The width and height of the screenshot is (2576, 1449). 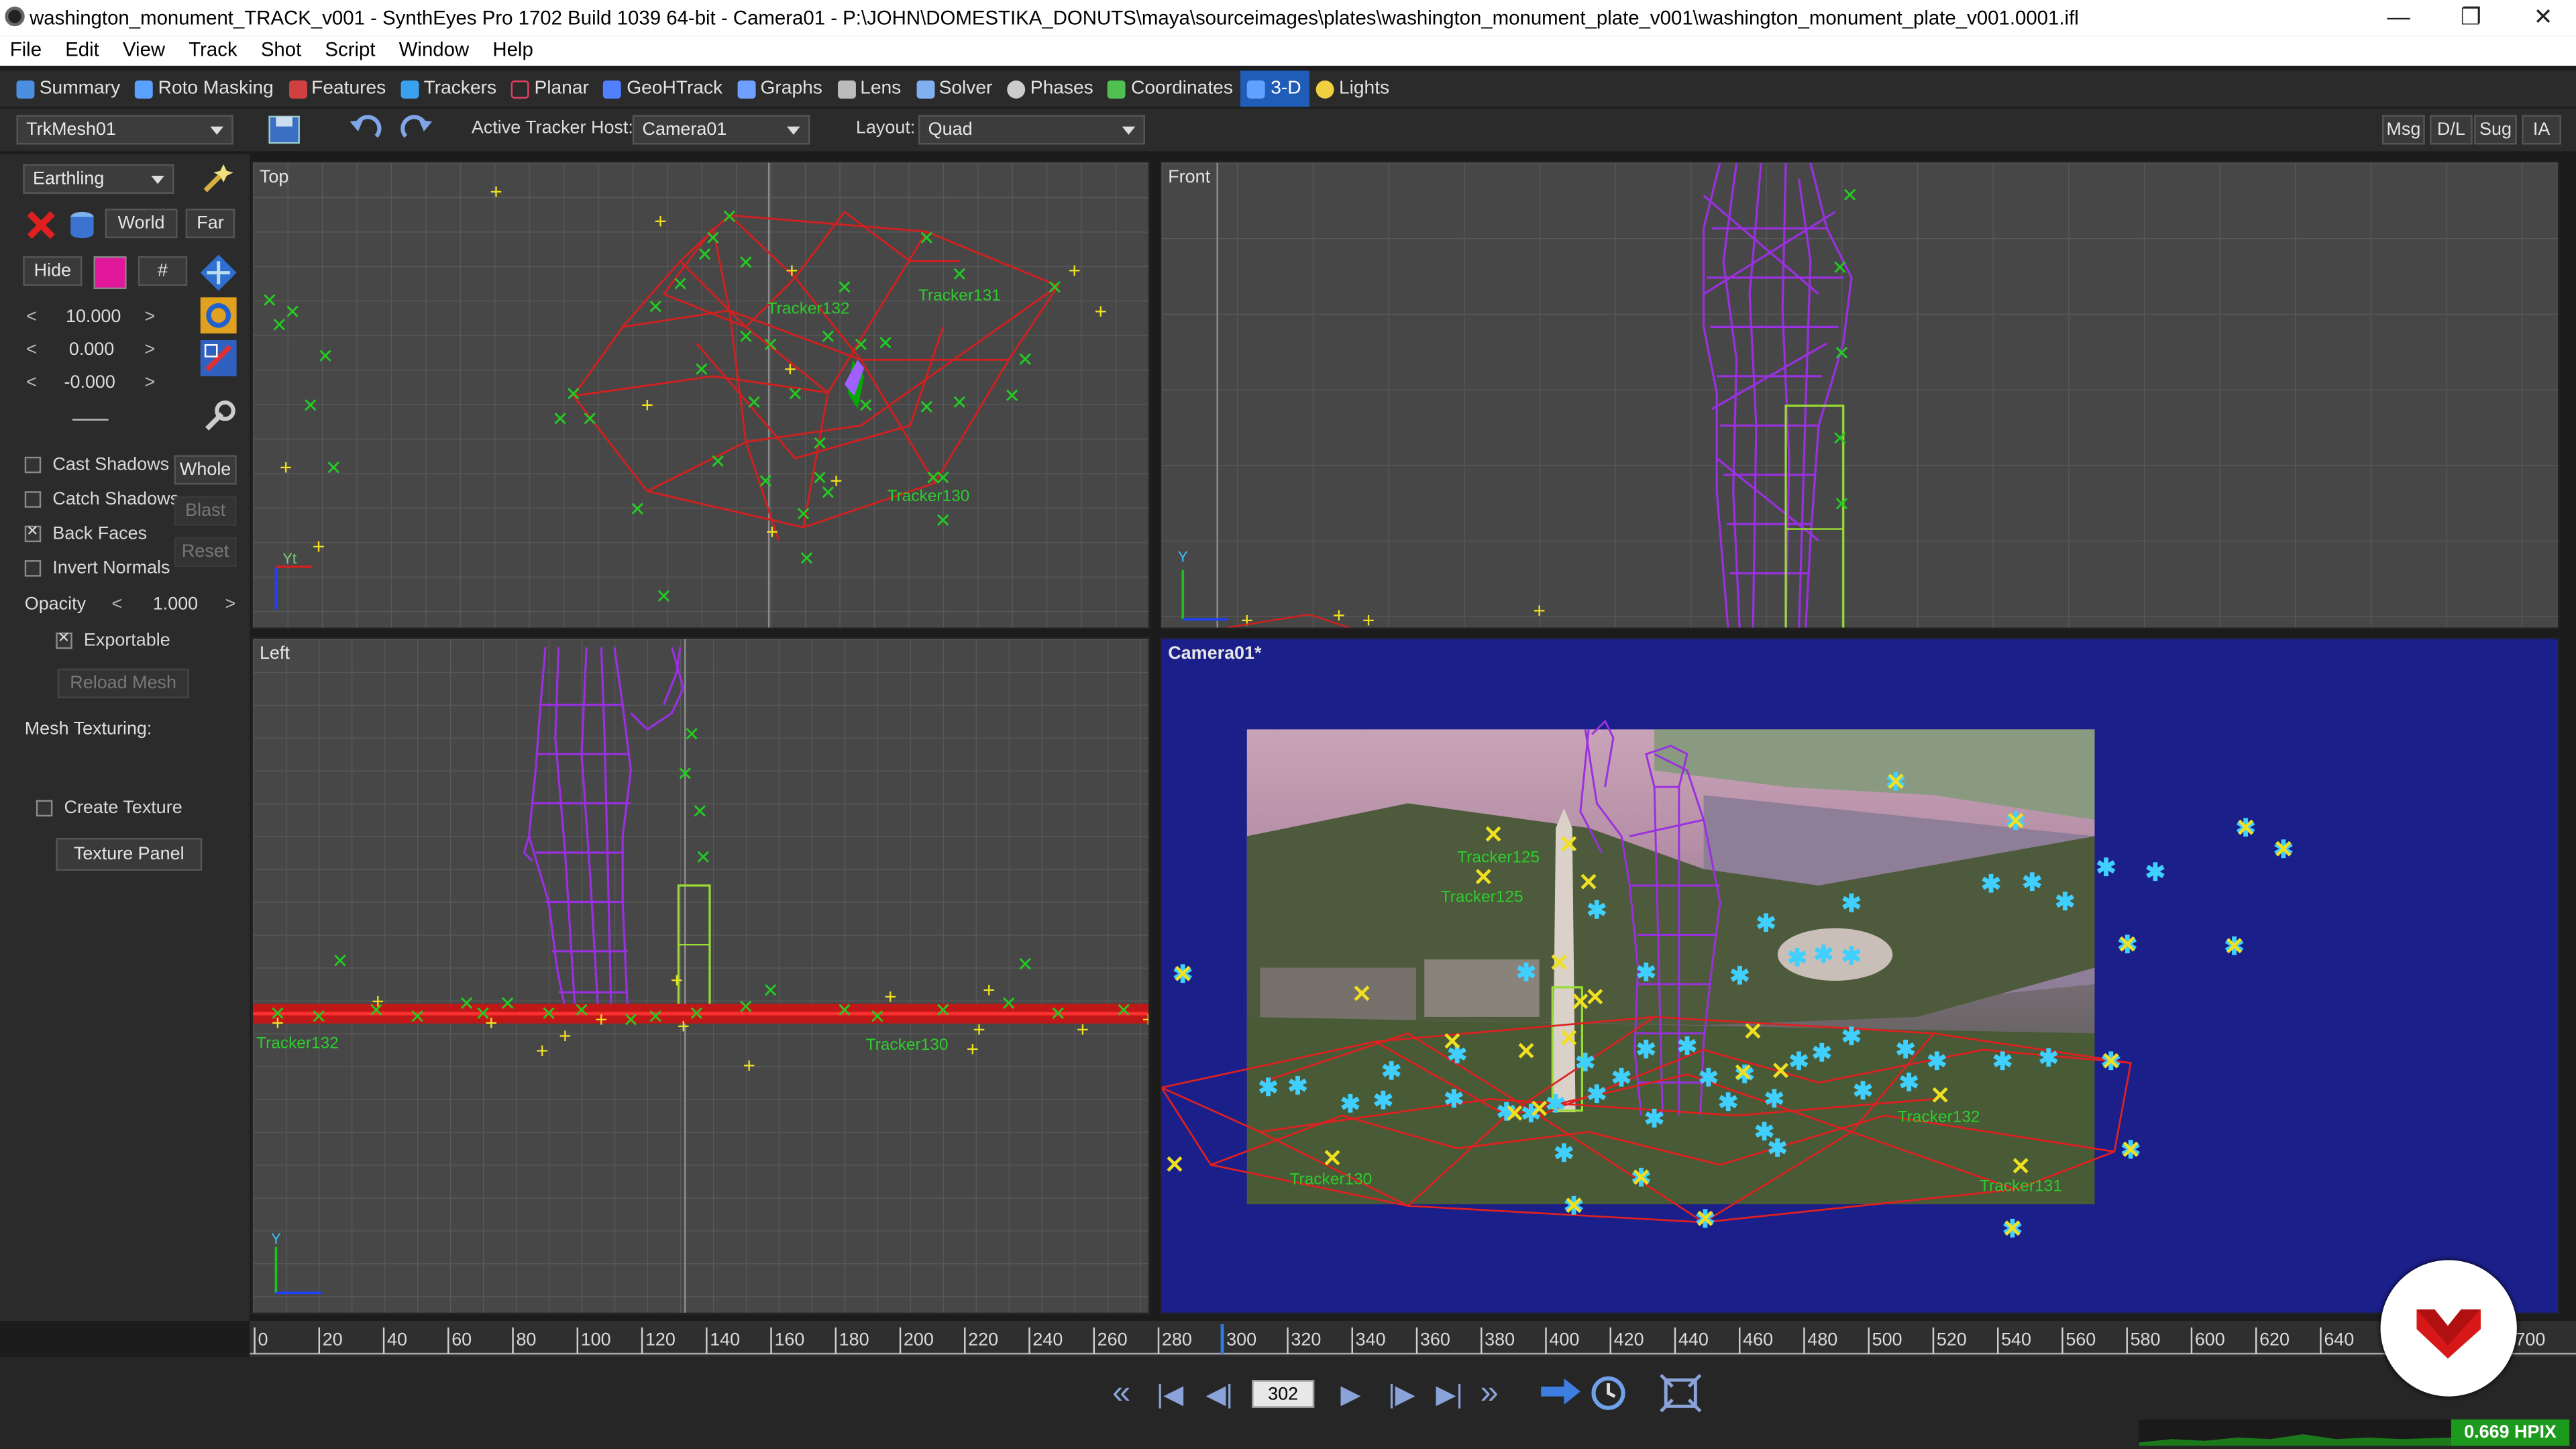 What do you see at coordinates (1680, 1393) in the screenshot?
I see `fit-frame-icon` at bounding box center [1680, 1393].